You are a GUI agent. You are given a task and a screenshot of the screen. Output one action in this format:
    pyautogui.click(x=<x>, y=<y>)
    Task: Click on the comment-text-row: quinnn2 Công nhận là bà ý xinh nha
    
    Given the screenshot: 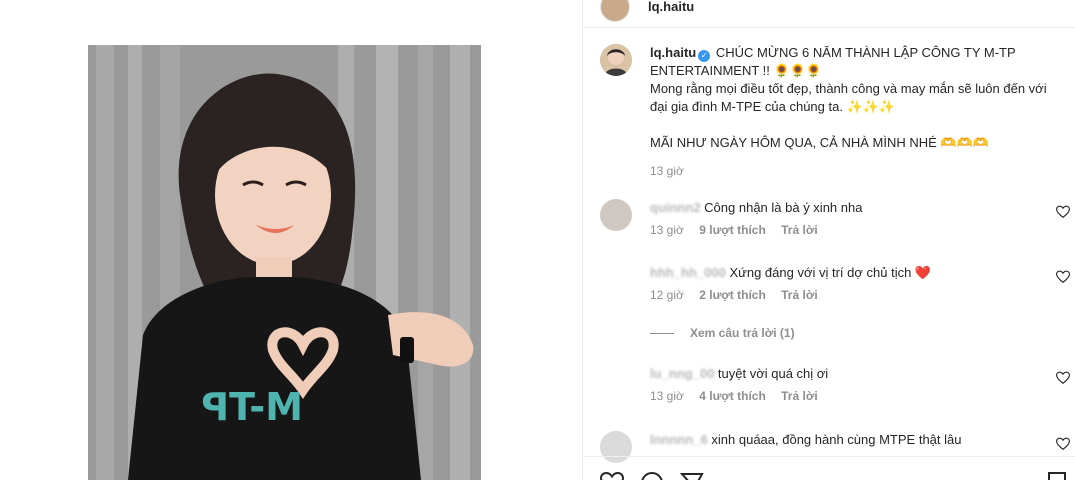 What is the action you would take?
    pyautogui.click(x=756, y=208)
    